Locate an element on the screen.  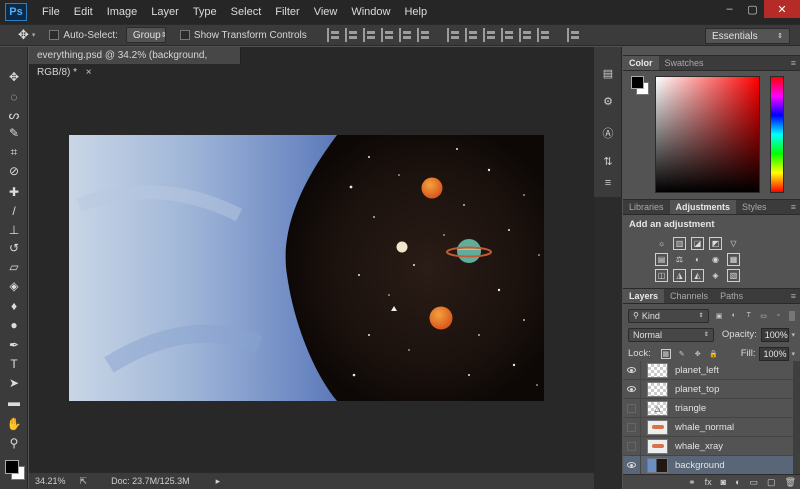
gradient-map-icon: ▧ is located at coordinates (733, 275).